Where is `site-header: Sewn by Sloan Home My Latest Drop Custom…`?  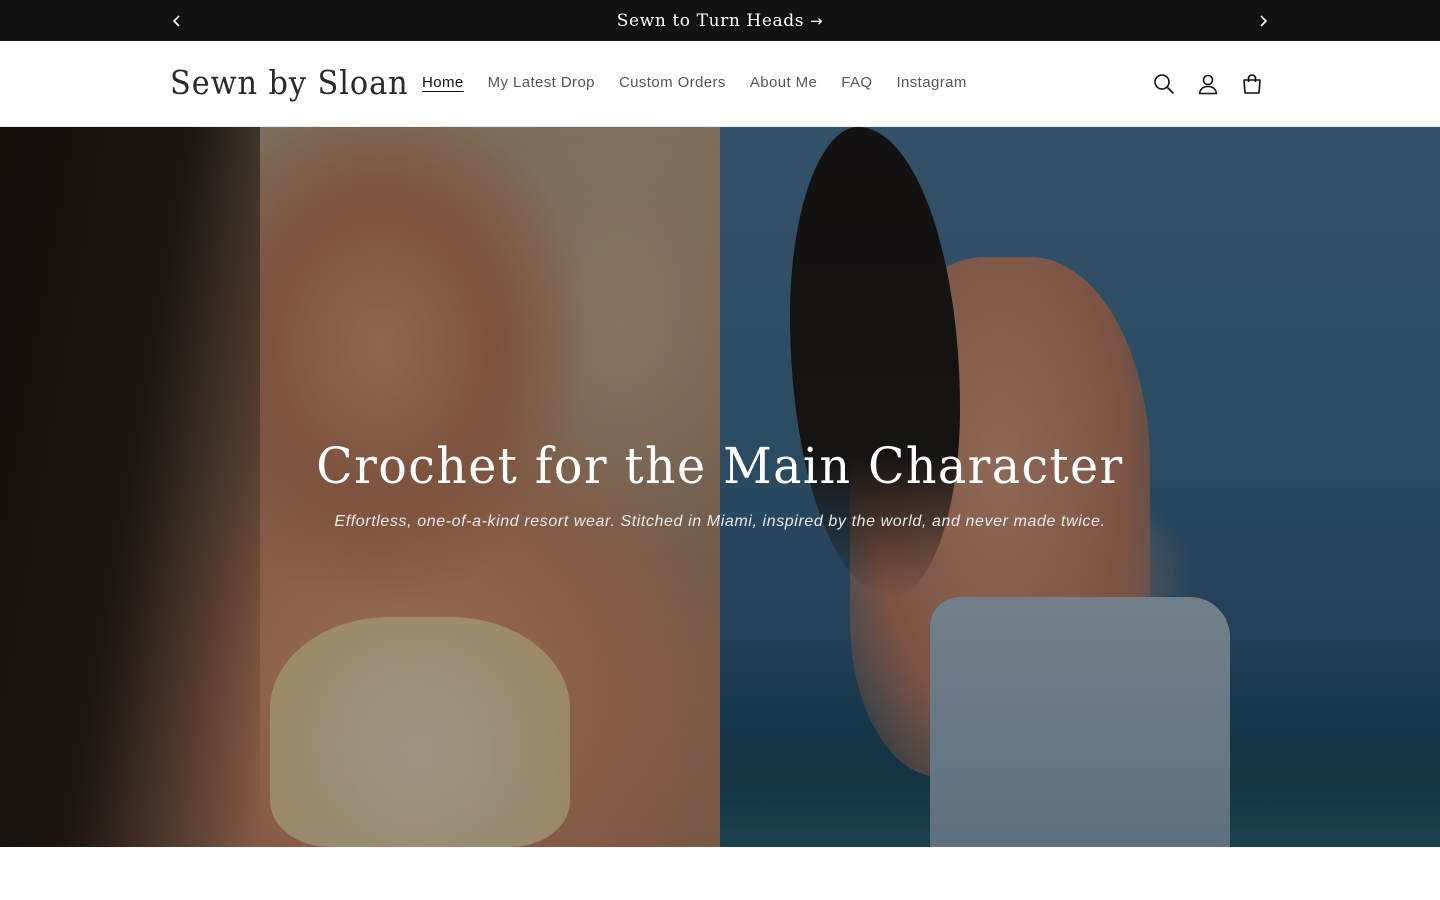 site-header: Sewn by Sloan Home My Latest Drop Custom… is located at coordinates (720, 84).